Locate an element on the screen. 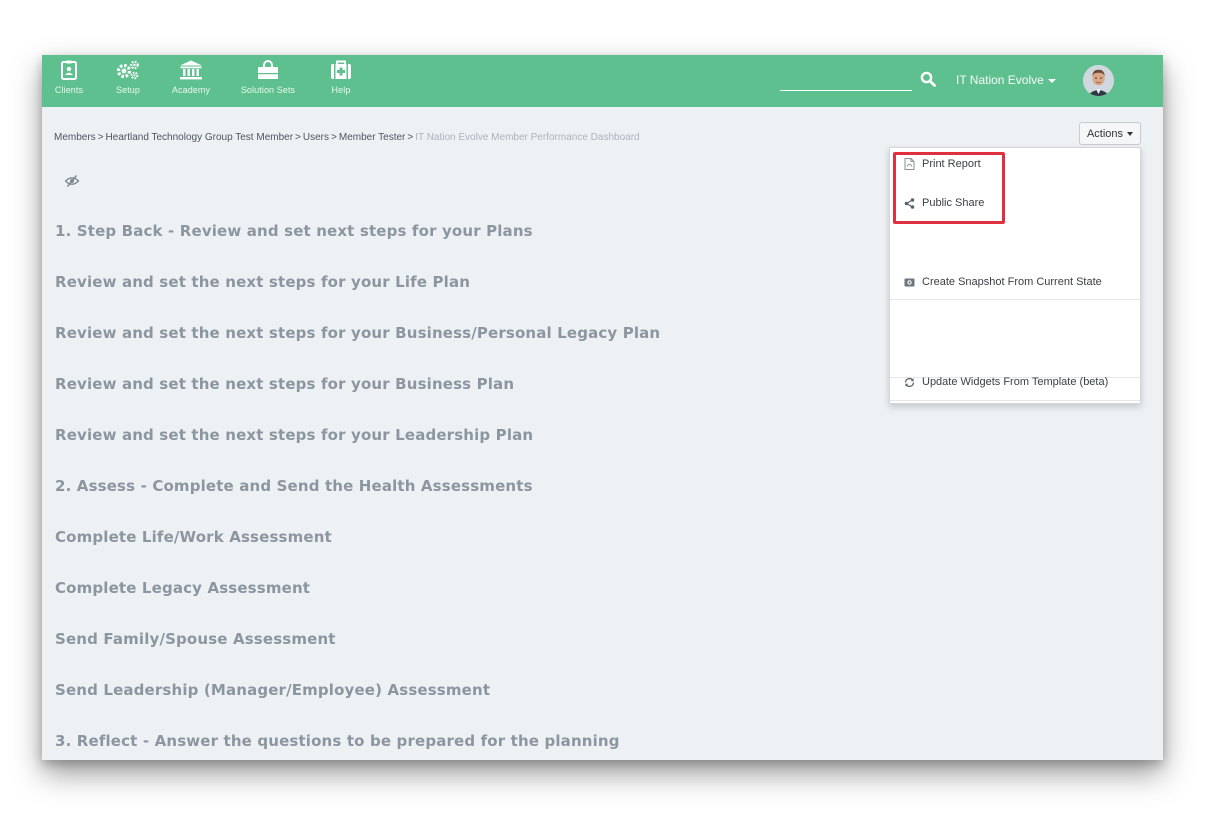  menu-item-create-snapshot: Create Snapshot From Current State is located at coordinates (1002, 282).